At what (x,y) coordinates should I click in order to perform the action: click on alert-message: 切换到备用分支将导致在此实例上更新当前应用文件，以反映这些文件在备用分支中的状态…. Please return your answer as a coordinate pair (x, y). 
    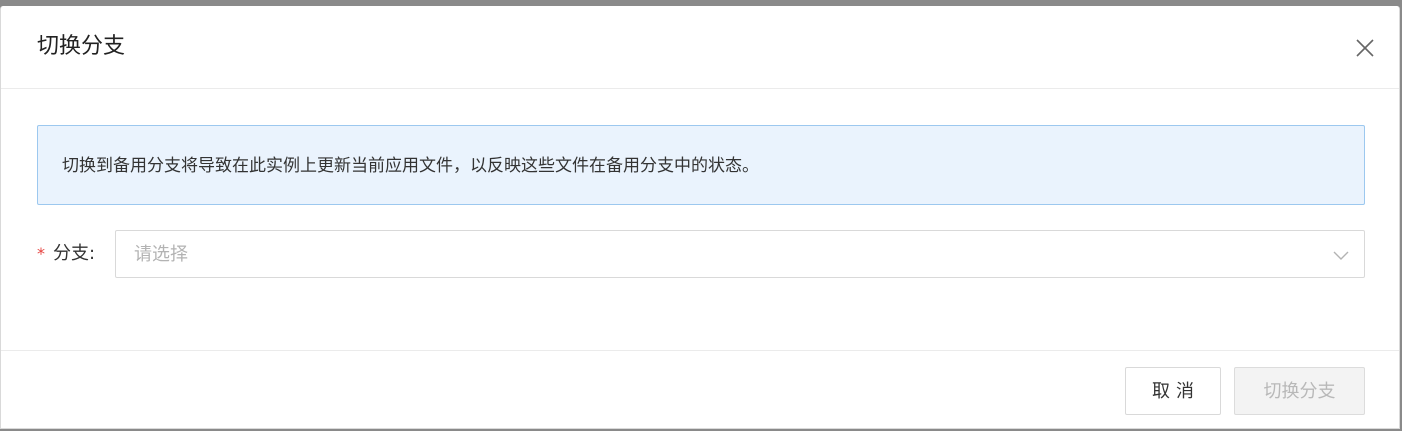
    Looking at the image, I should click on (410, 166).